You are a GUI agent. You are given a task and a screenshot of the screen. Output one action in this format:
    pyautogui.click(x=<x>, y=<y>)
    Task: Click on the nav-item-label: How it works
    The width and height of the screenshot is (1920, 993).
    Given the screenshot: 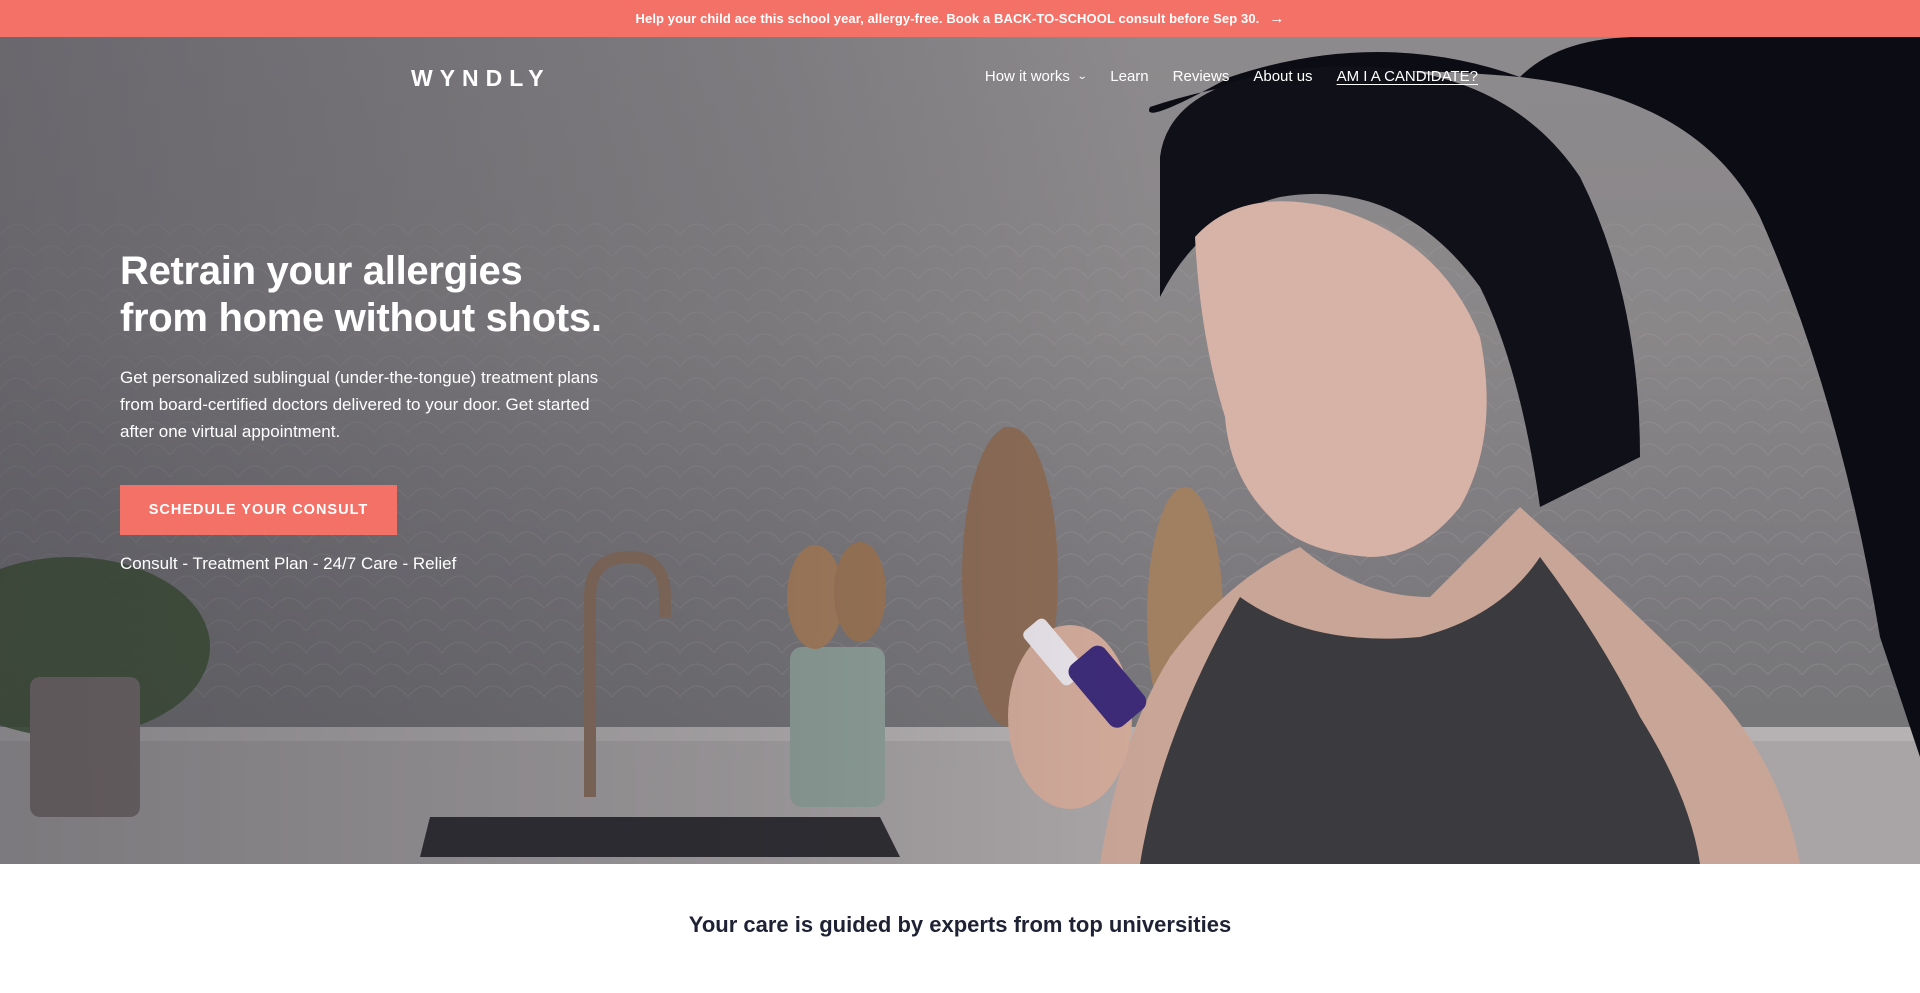 What is the action you would take?
    pyautogui.click(x=1027, y=76)
    